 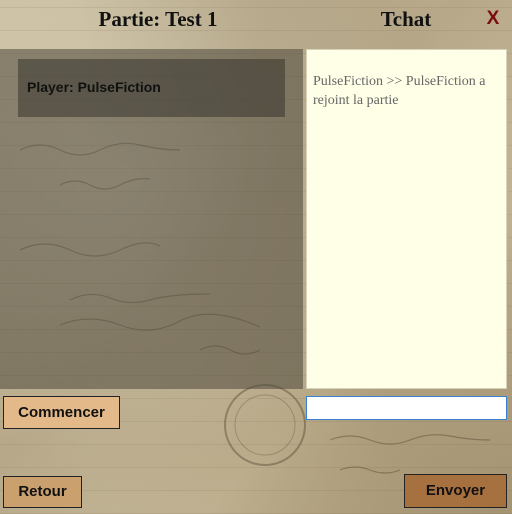 I want to click on game-title: Partie: Test 1, so click(x=158, y=19).